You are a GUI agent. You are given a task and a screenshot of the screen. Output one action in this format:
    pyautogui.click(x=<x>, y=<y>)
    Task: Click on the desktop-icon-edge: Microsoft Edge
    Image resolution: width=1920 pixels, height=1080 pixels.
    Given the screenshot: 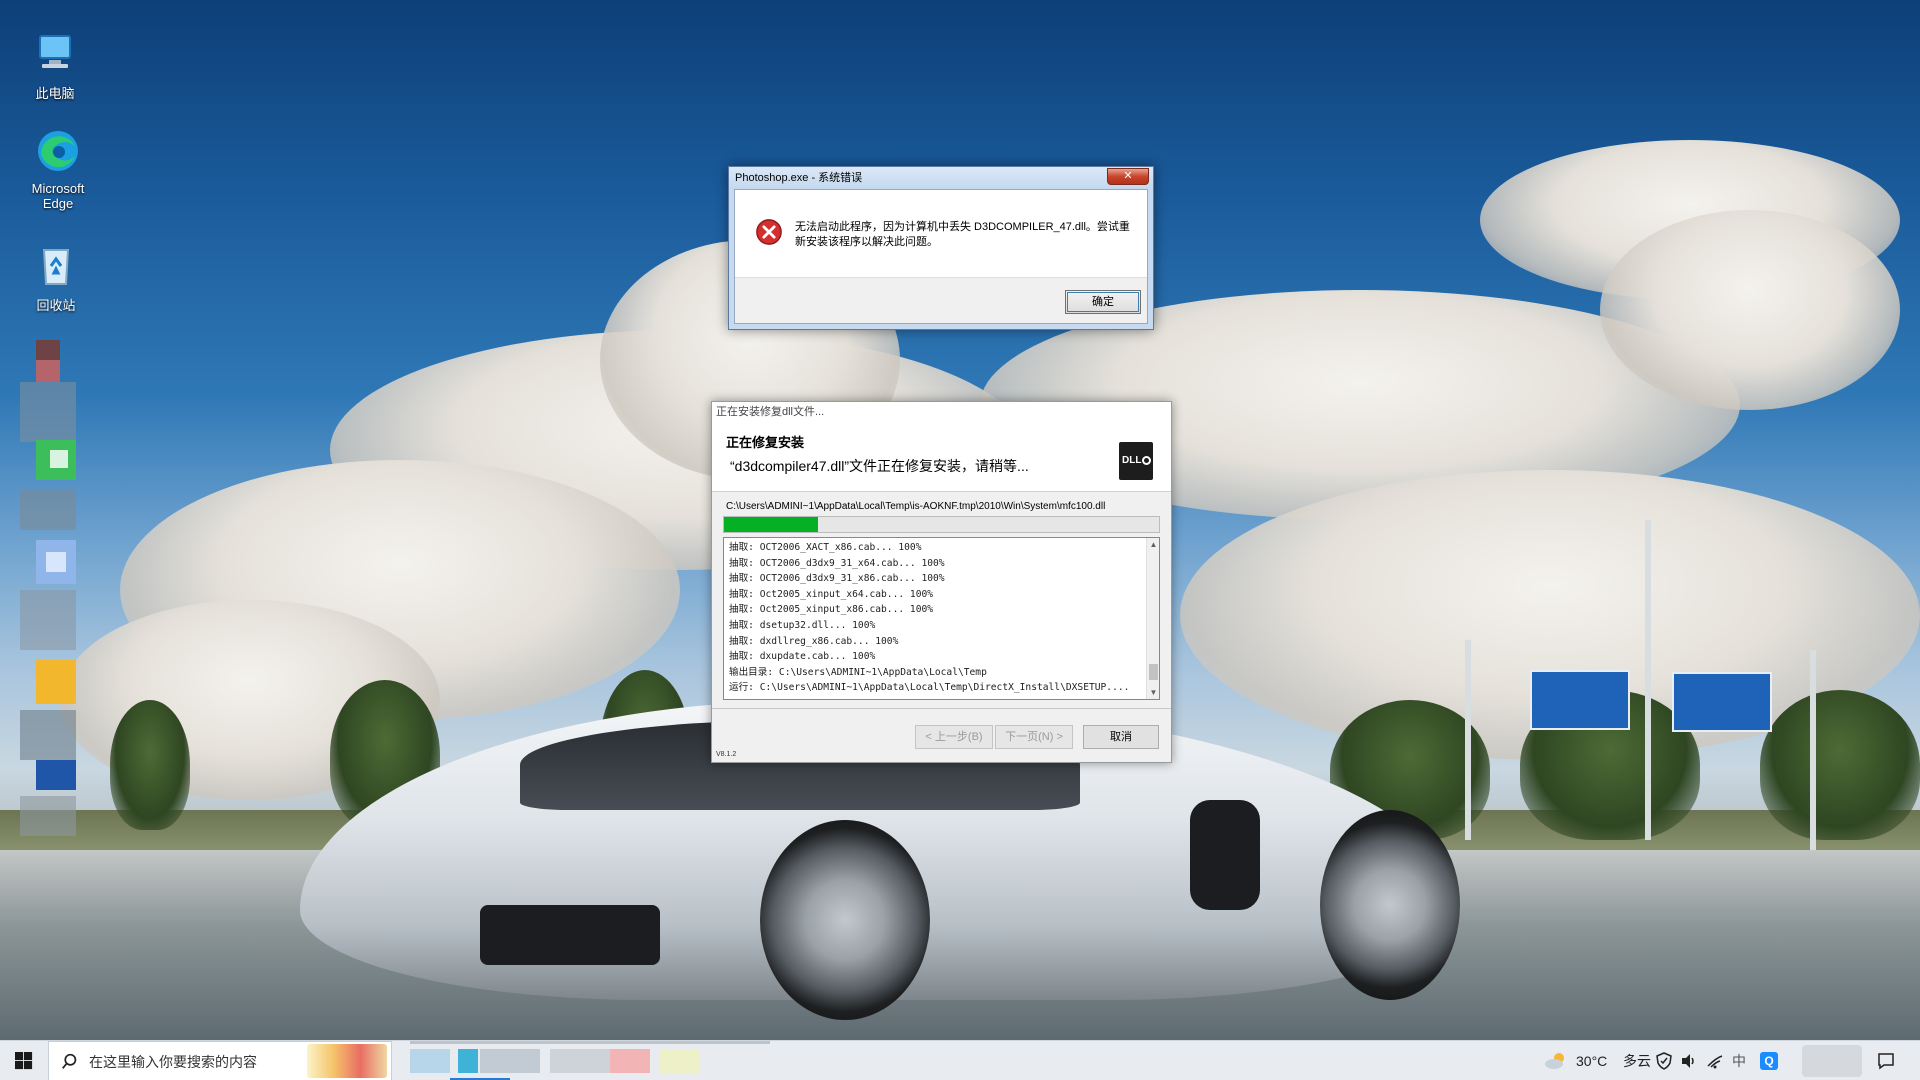 What is the action you would take?
    pyautogui.click(x=58, y=169)
    